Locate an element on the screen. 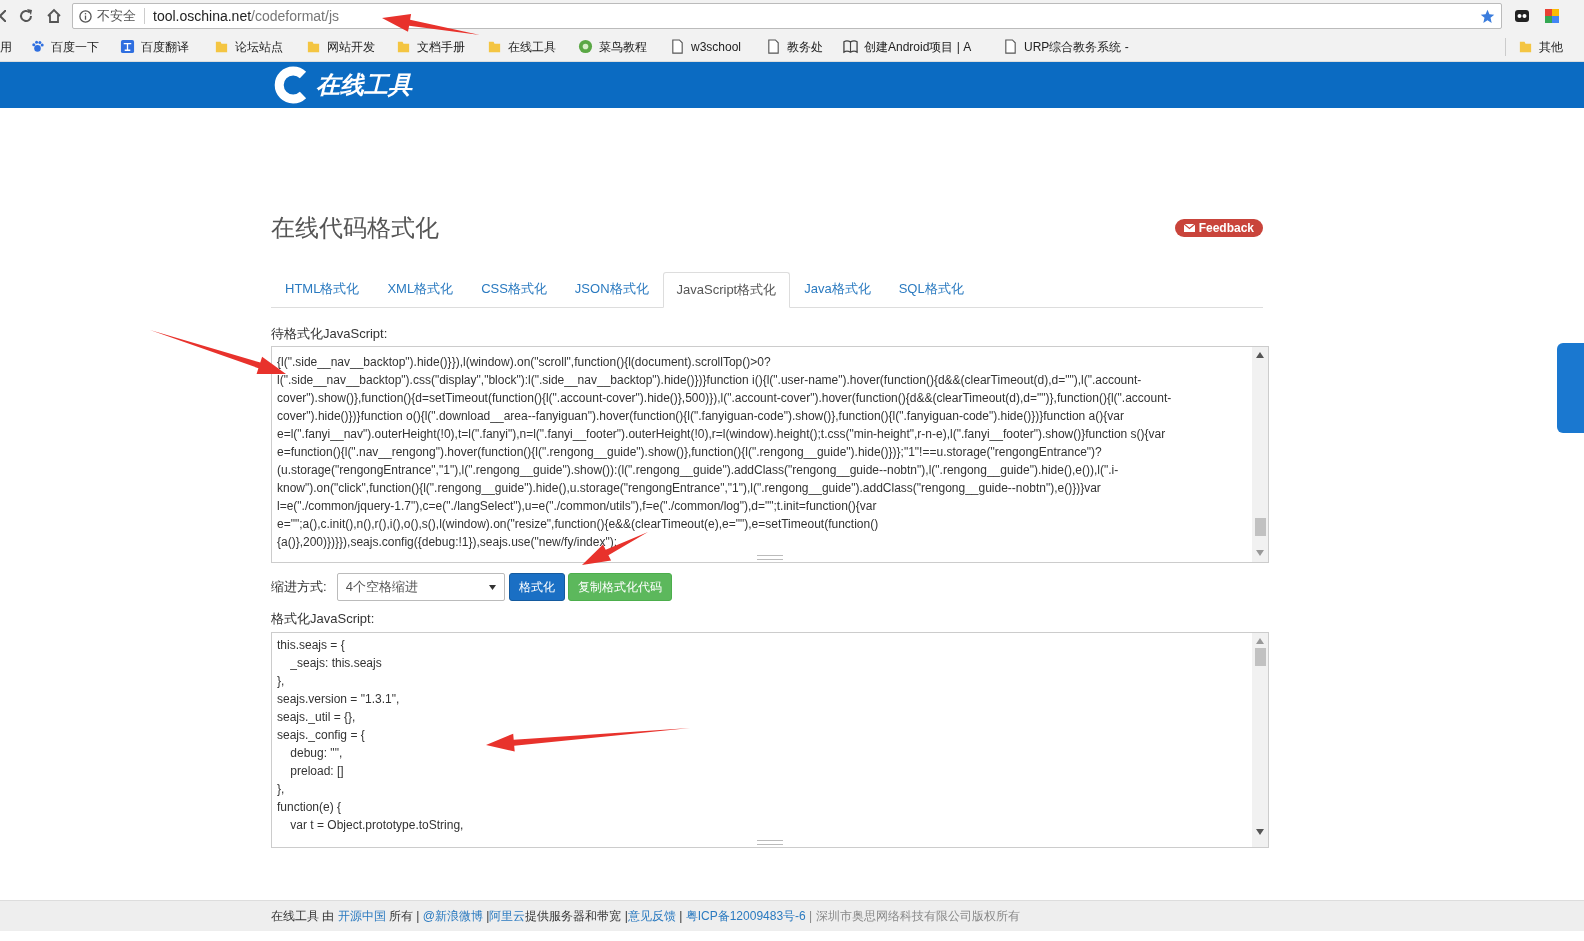 The image size is (1584, 941). paw-icon is located at coordinates (37, 46).